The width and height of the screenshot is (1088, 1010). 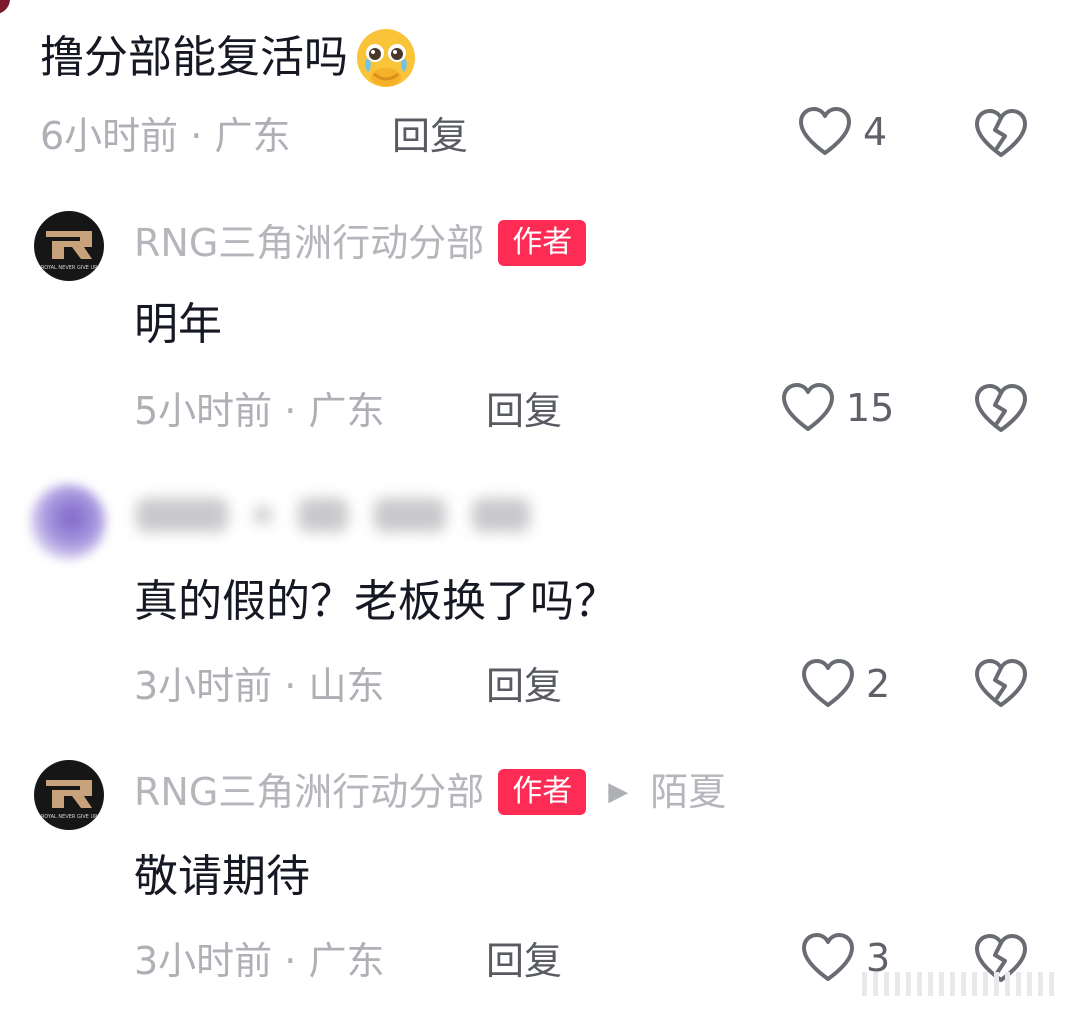 I want to click on pleading-face-icon, so click(x=386, y=58).